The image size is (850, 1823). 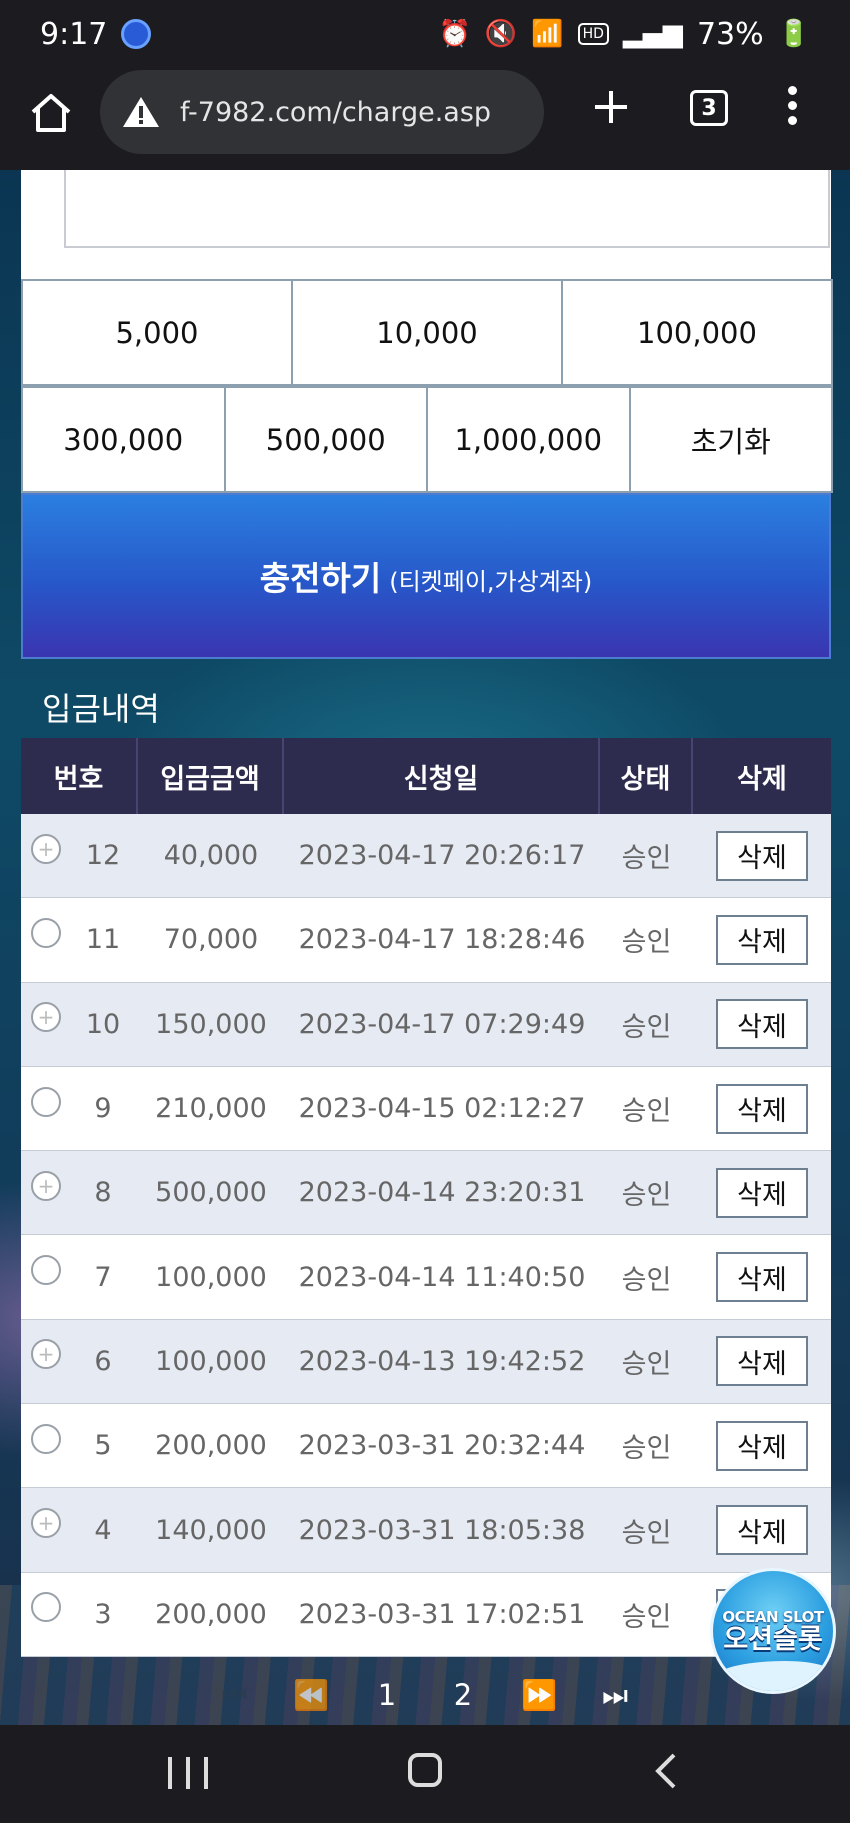 What do you see at coordinates (211, 1024) in the screenshot?
I see `row-amount: 150,000` at bounding box center [211, 1024].